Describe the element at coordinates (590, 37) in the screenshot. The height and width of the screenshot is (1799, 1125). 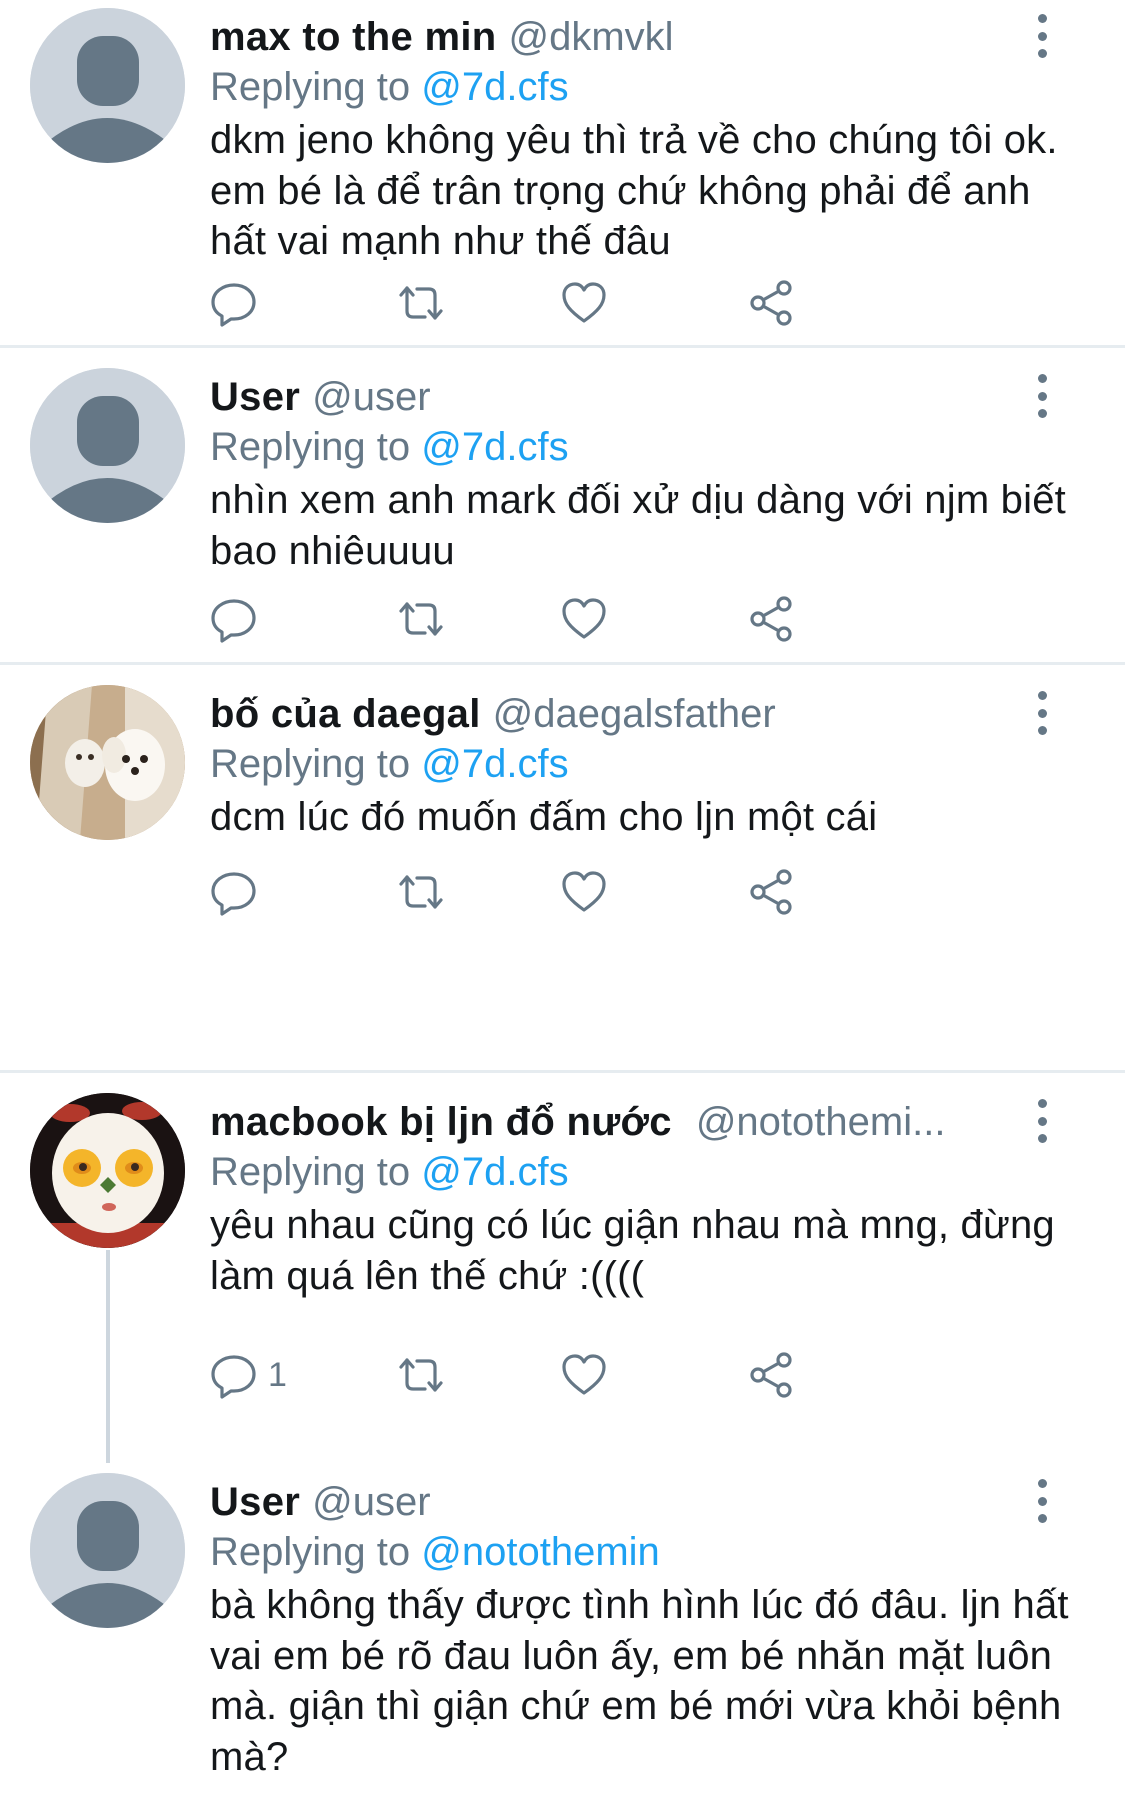
I see `user-handle: @dkmvkl` at that location.